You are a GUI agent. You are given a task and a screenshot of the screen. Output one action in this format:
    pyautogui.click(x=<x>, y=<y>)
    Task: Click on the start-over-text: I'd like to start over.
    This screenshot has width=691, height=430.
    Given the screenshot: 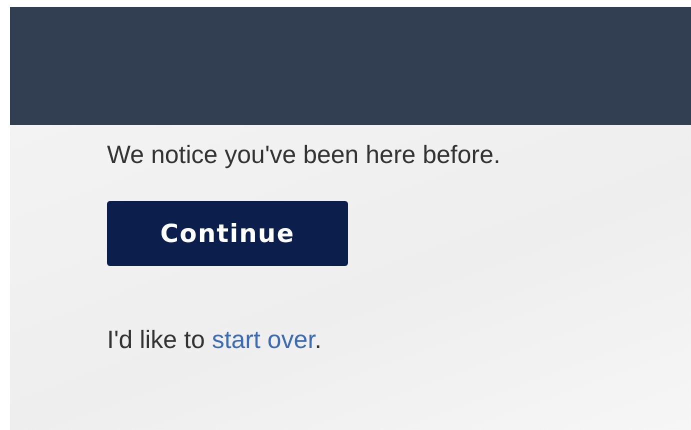 What is the action you would take?
    pyautogui.click(x=214, y=340)
    